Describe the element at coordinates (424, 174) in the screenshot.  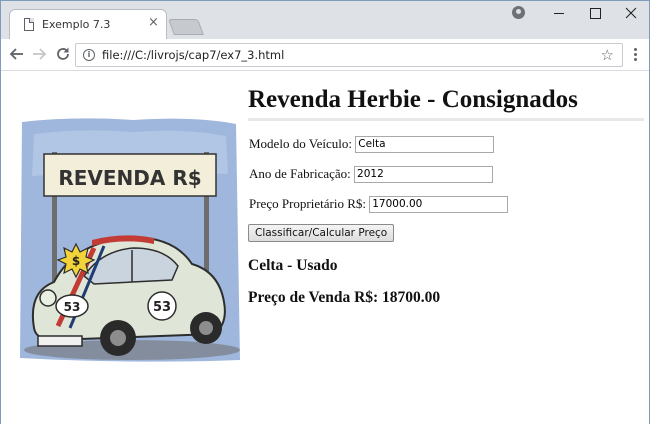
I see `year-input` at that location.